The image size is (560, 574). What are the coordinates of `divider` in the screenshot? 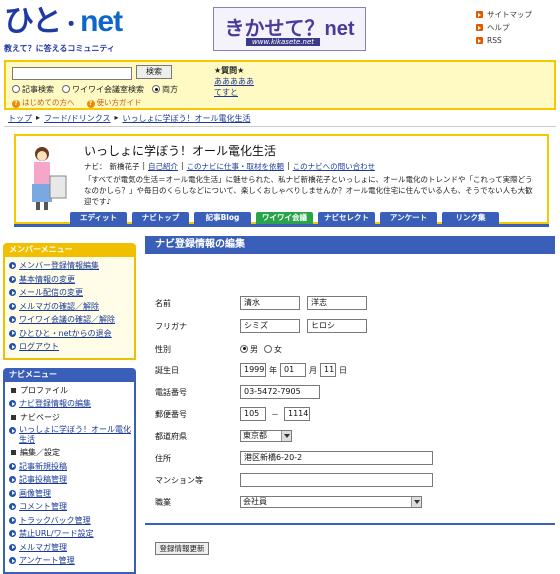 It's located at (280, 126).